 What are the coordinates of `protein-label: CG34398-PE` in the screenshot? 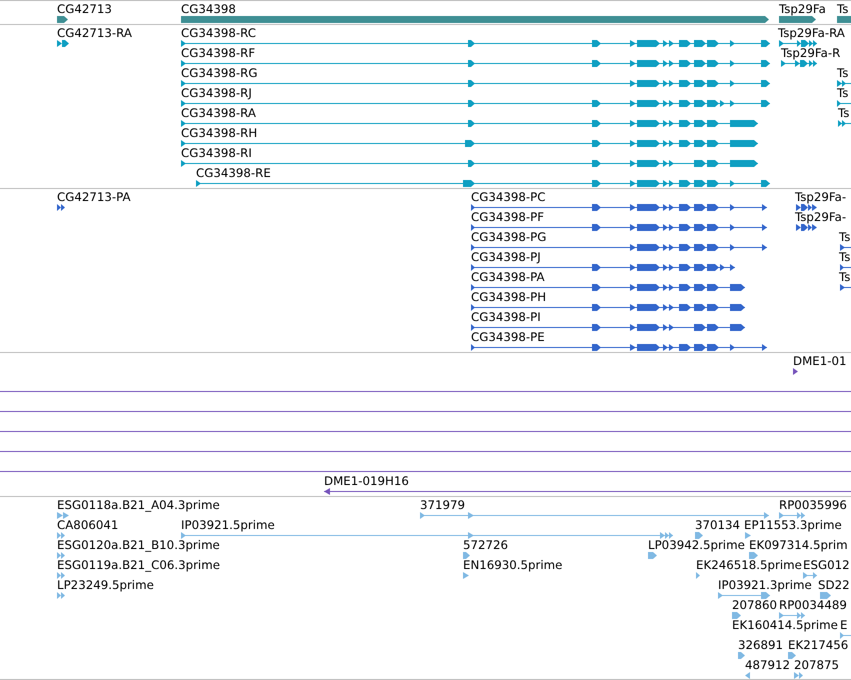 It's located at (508, 337).